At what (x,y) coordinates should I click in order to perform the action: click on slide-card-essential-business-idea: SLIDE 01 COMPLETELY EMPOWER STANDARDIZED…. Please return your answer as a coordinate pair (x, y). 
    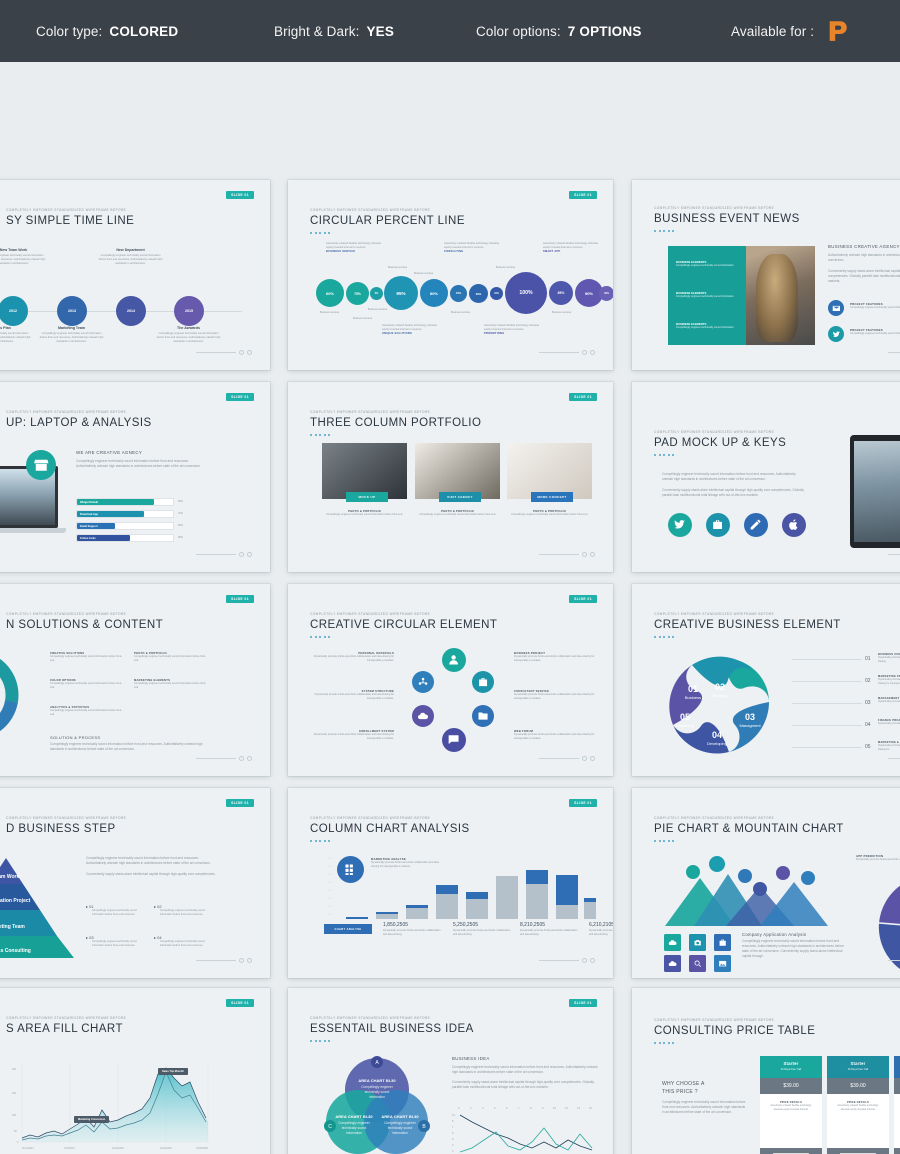
    Looking at the image, I should click on (450, 1071).